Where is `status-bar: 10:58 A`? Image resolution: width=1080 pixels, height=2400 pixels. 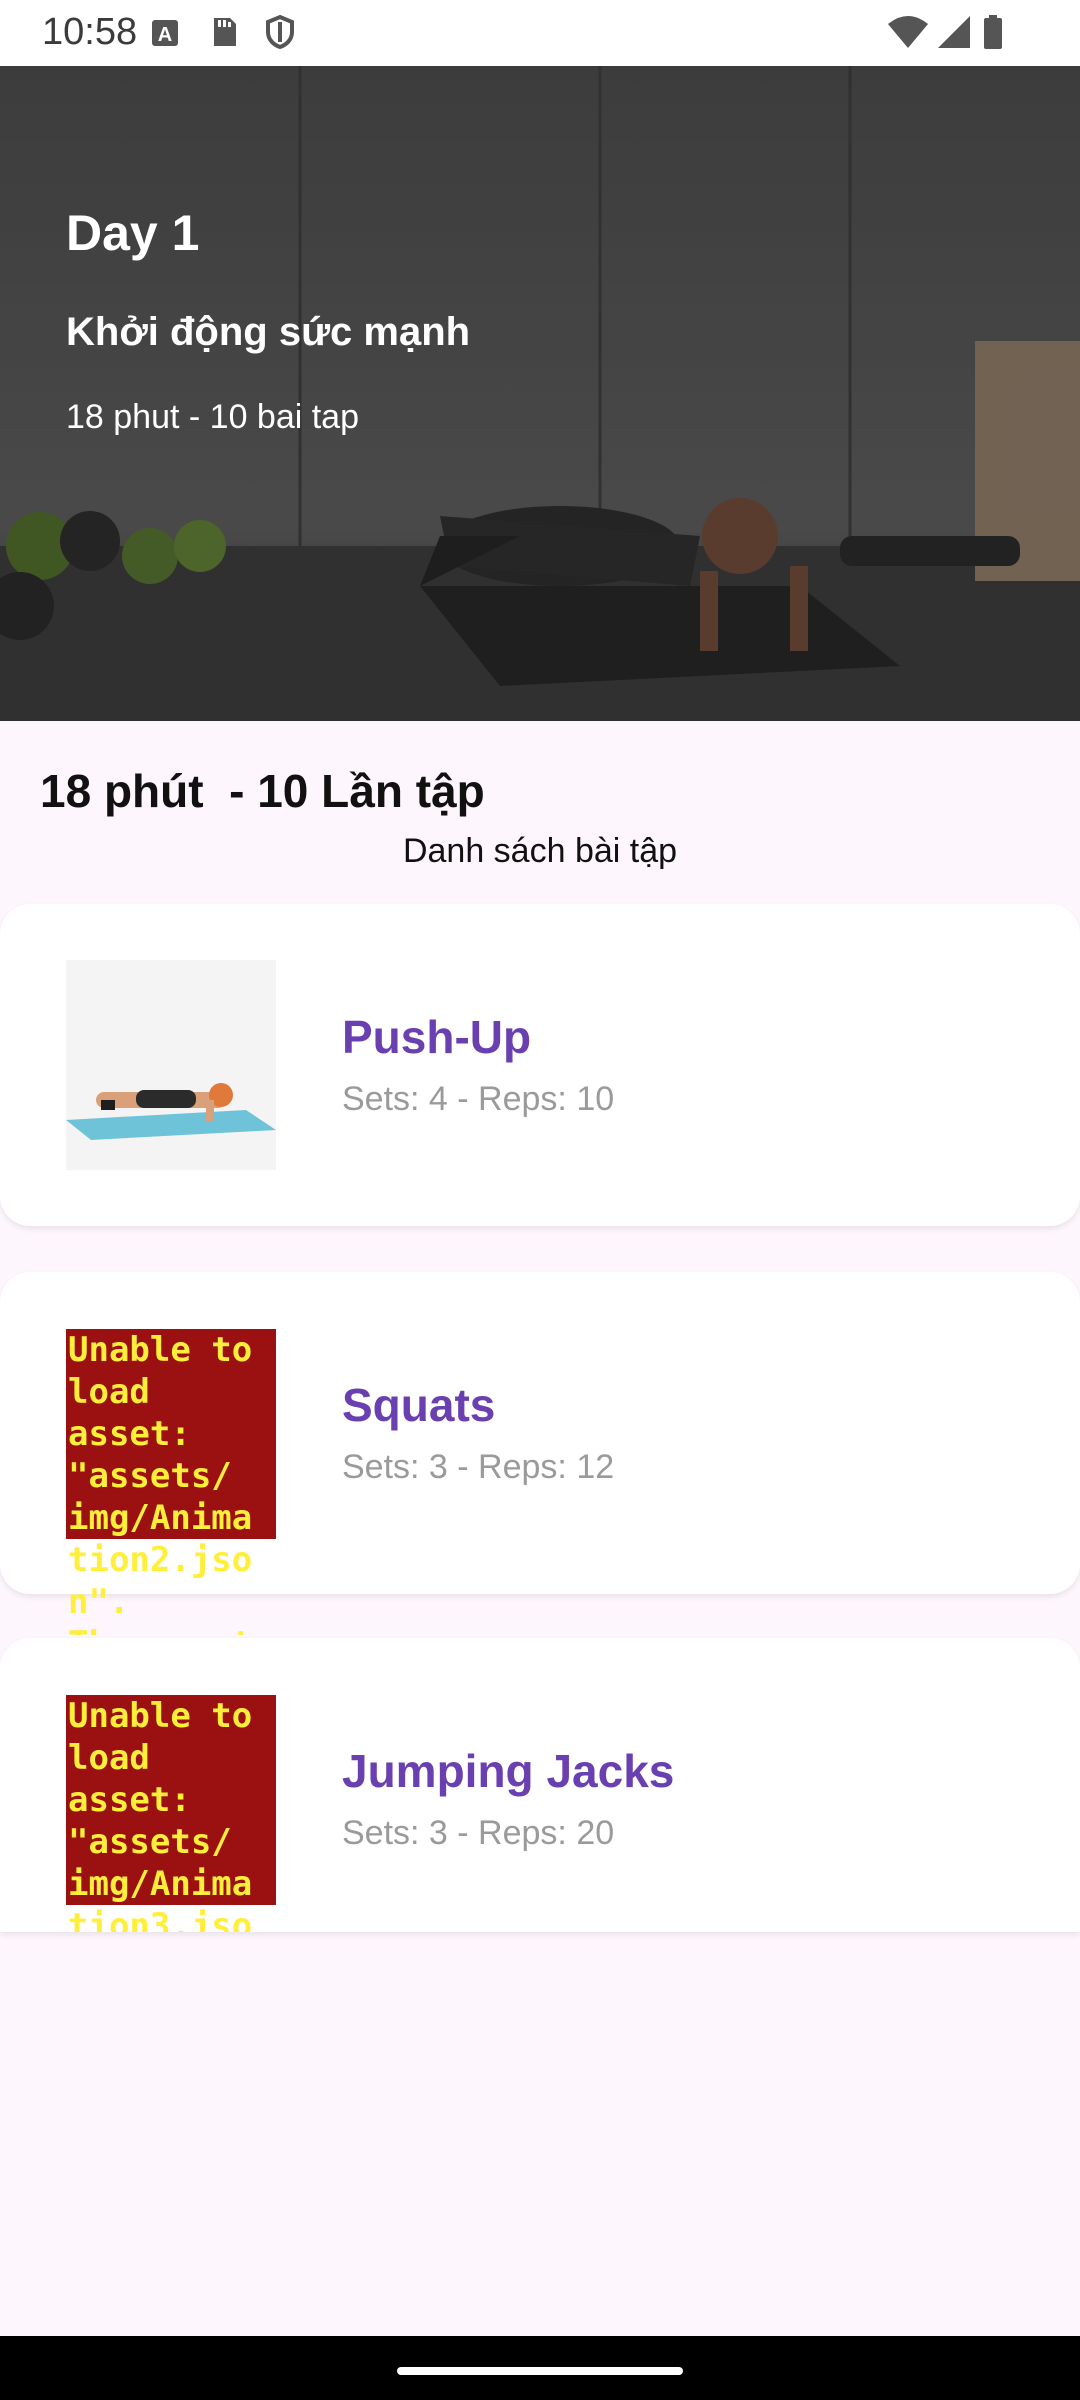 status-bar: 10:58 A is located at coordinates (540, 33).